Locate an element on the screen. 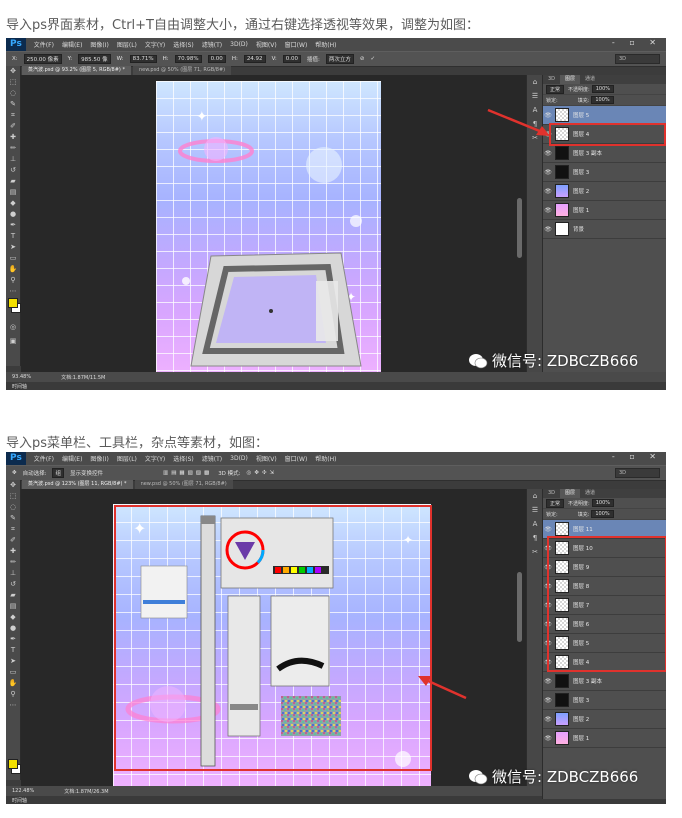  stamp-tool-icon: ⊥ is located at coordinates (13, 159).